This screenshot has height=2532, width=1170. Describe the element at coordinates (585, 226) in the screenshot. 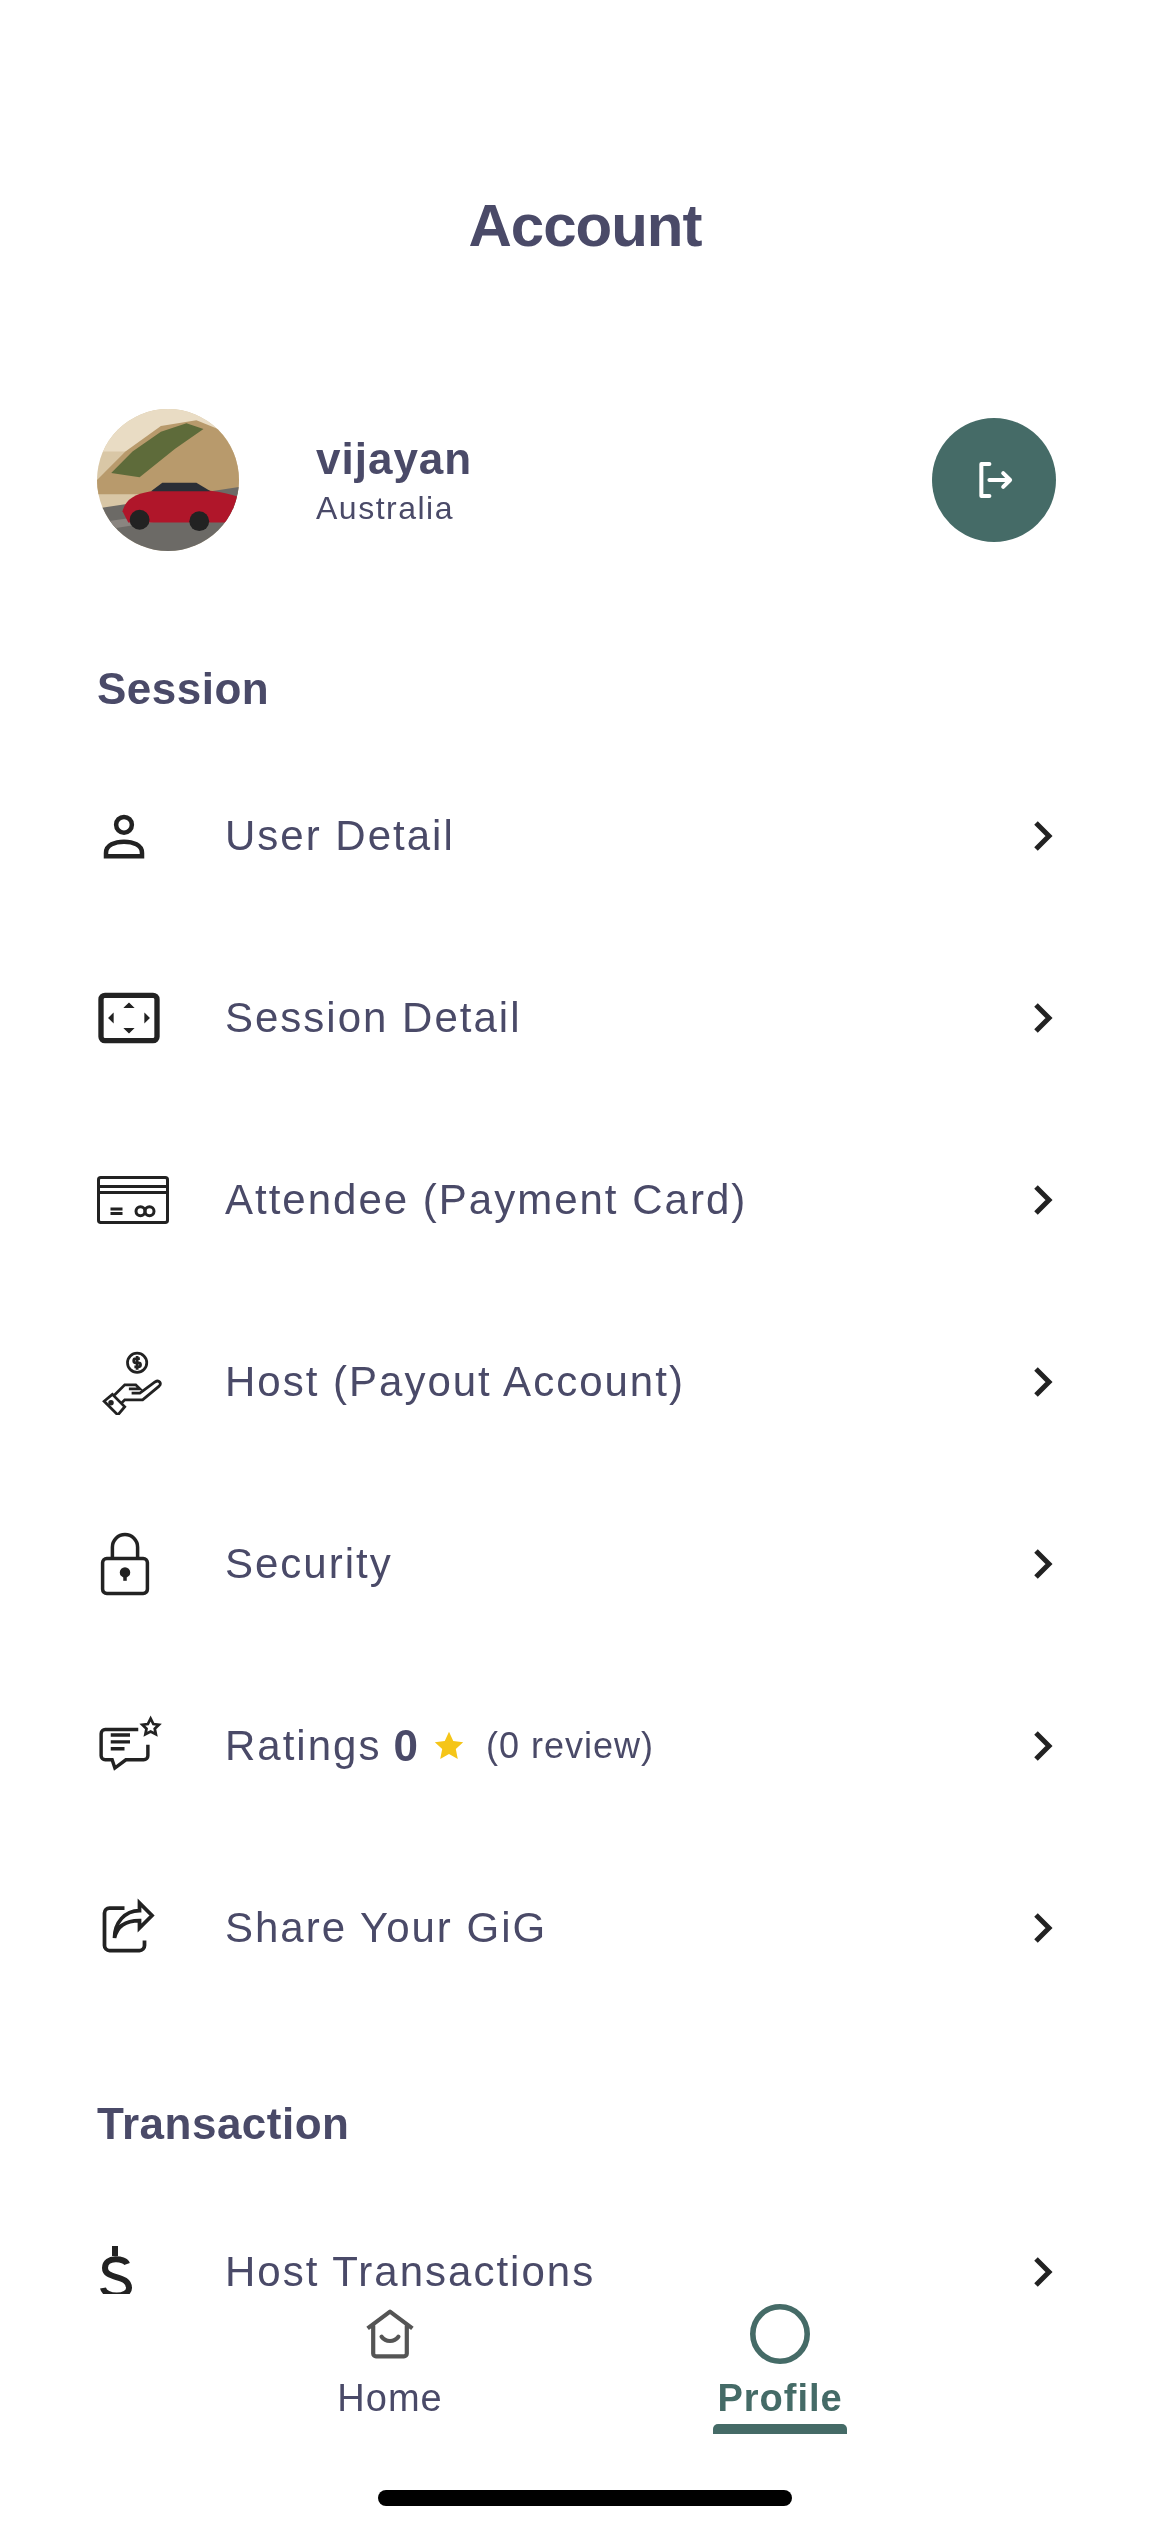

I see `page-title: Account` at that location.